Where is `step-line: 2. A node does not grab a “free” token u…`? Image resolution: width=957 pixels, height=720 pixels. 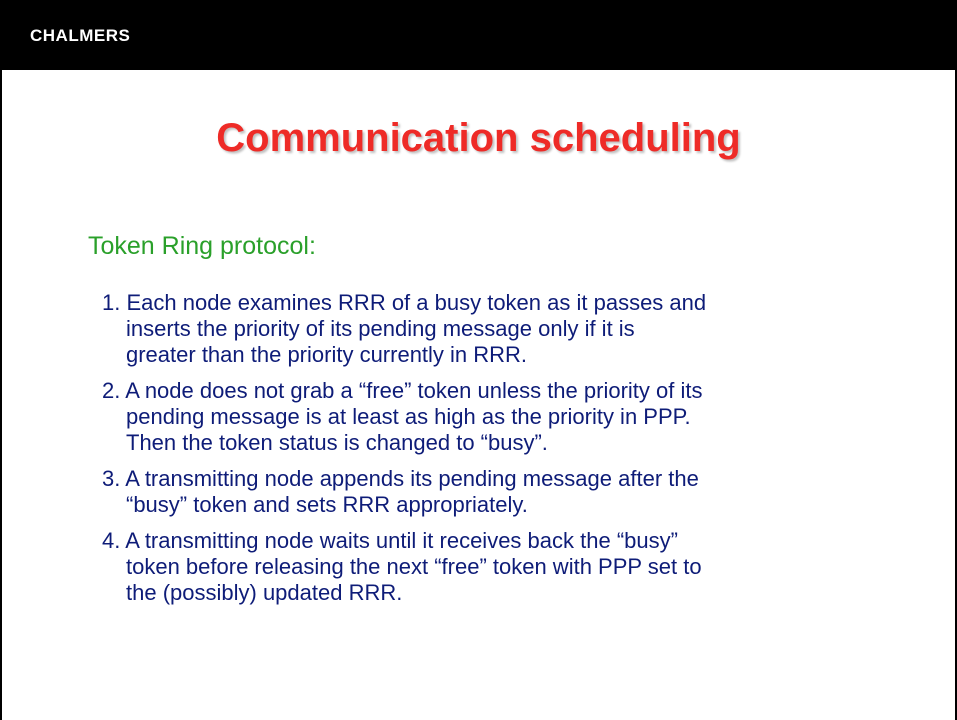 step-line: 2. A node does not grab a “free” token u… is located at coordinates (402, 390).